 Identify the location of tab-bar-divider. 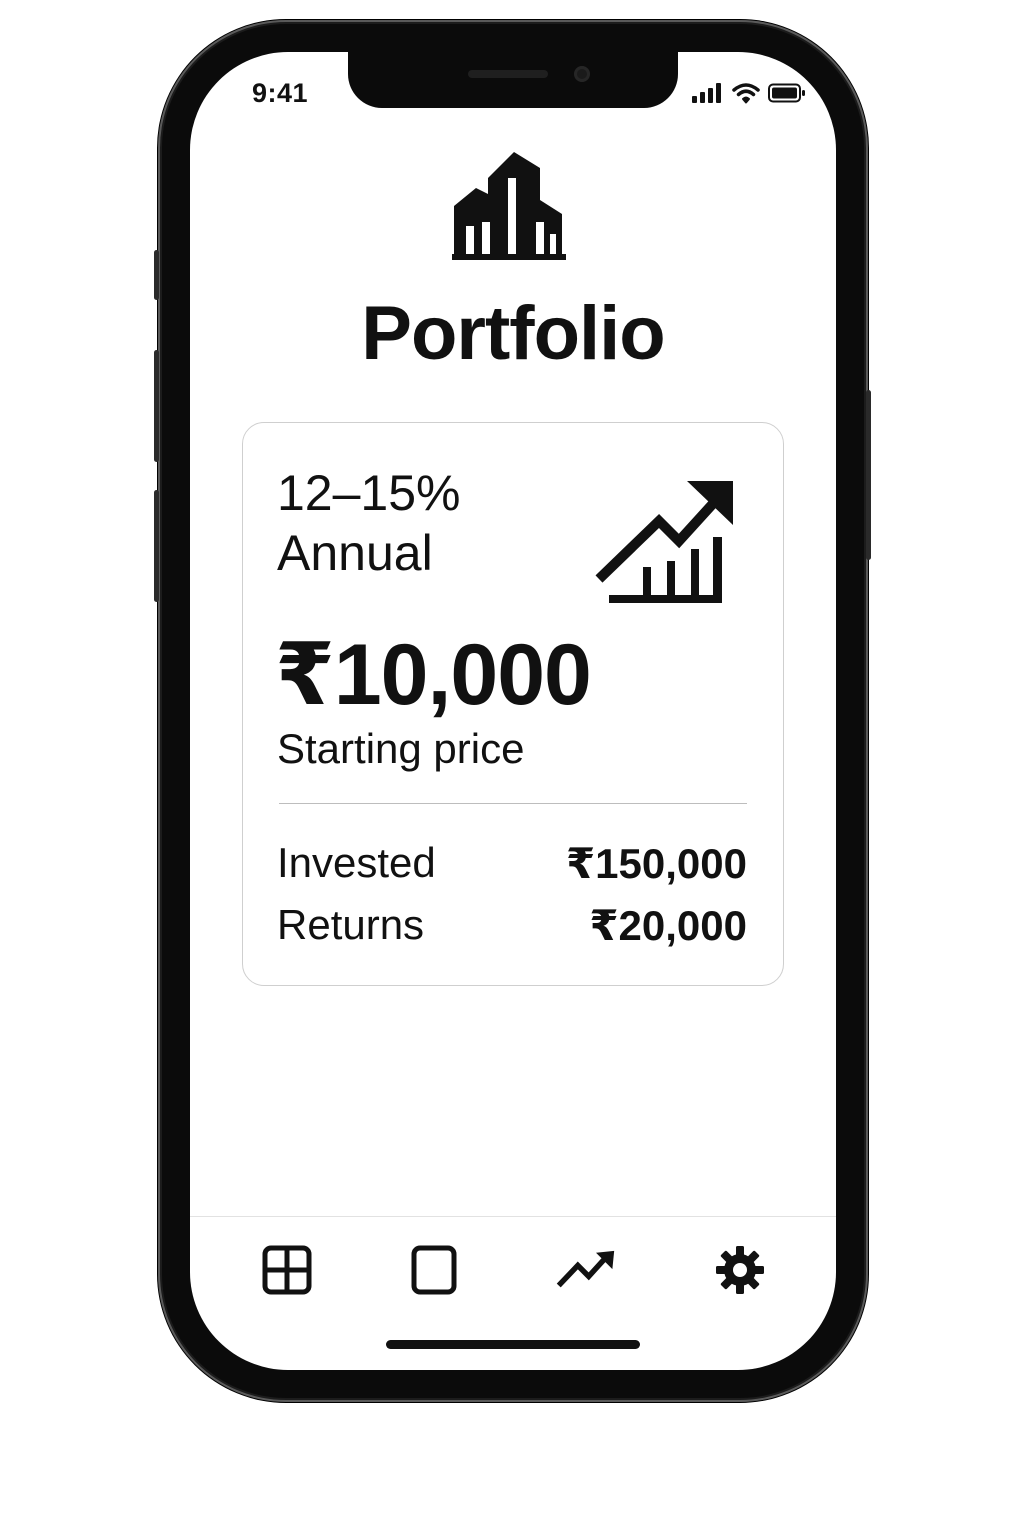
(513, 1216).